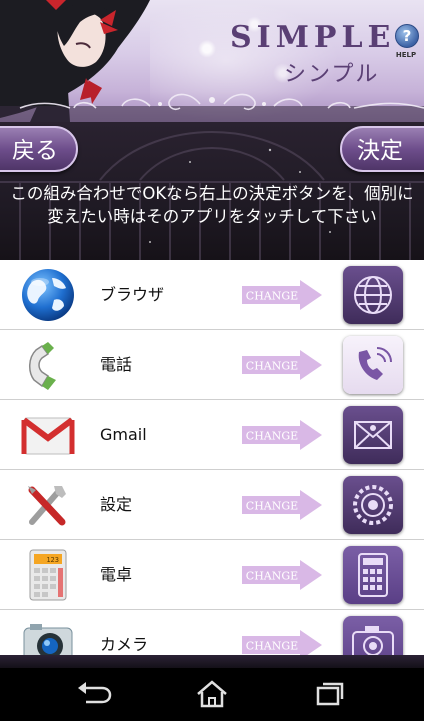  Describe the element at coordinates (116, 504) in the screenshot. I see `app-label: 設定` at that location.